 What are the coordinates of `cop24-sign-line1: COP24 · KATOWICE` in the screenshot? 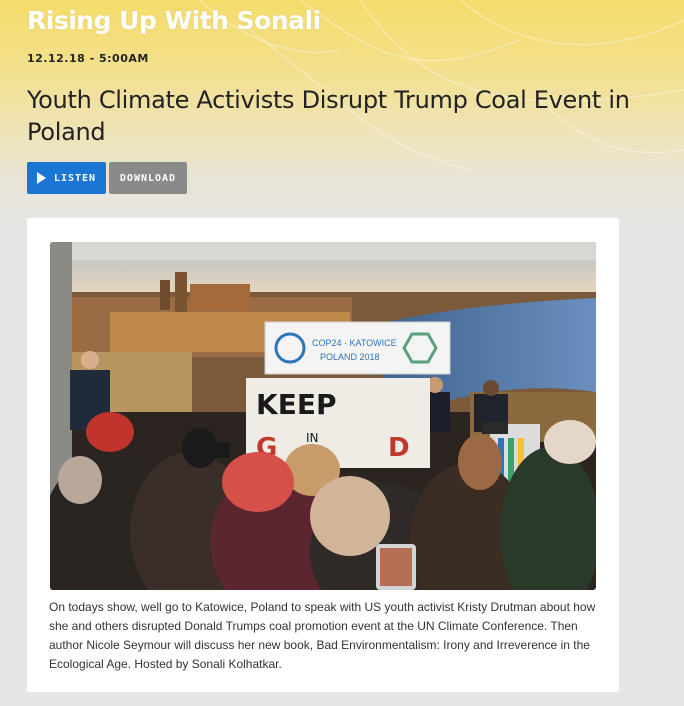 It's located at (354, 343).